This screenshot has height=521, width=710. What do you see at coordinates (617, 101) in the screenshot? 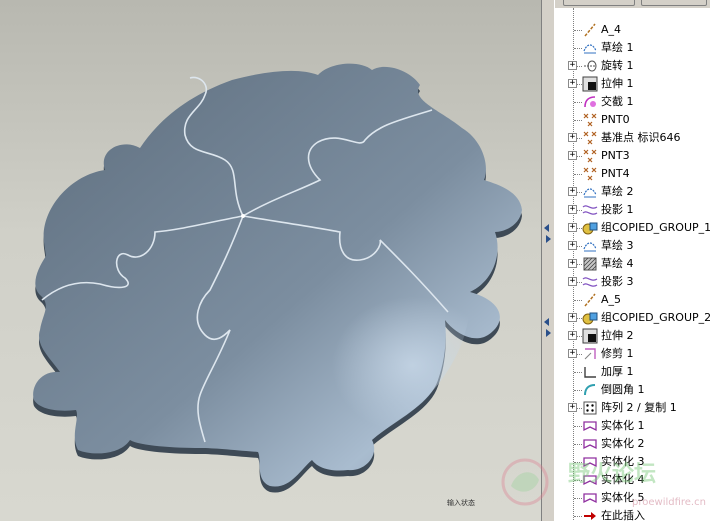
I see `tree-item-label: 交截 1` at bounding box center [617, 101].